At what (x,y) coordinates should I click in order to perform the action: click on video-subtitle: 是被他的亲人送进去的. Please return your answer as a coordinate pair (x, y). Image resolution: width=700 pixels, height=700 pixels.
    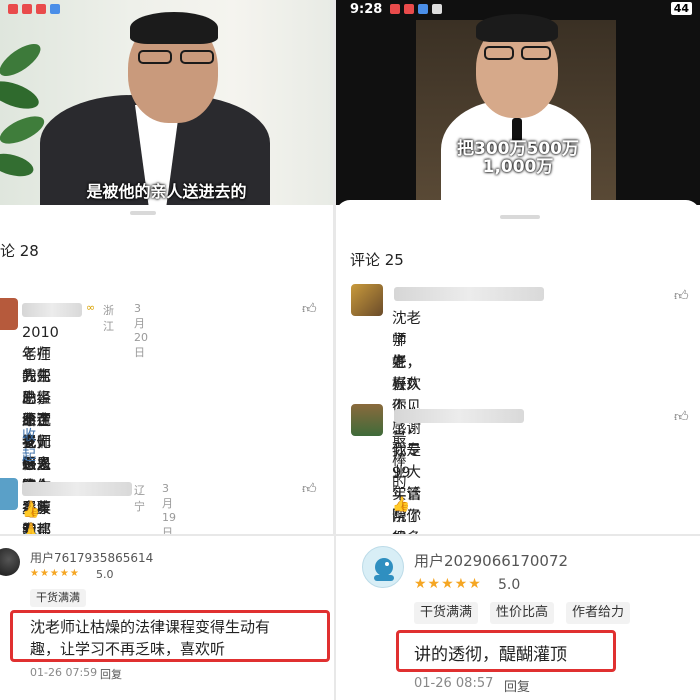
    Looking at the image, I should click on (166, 191).